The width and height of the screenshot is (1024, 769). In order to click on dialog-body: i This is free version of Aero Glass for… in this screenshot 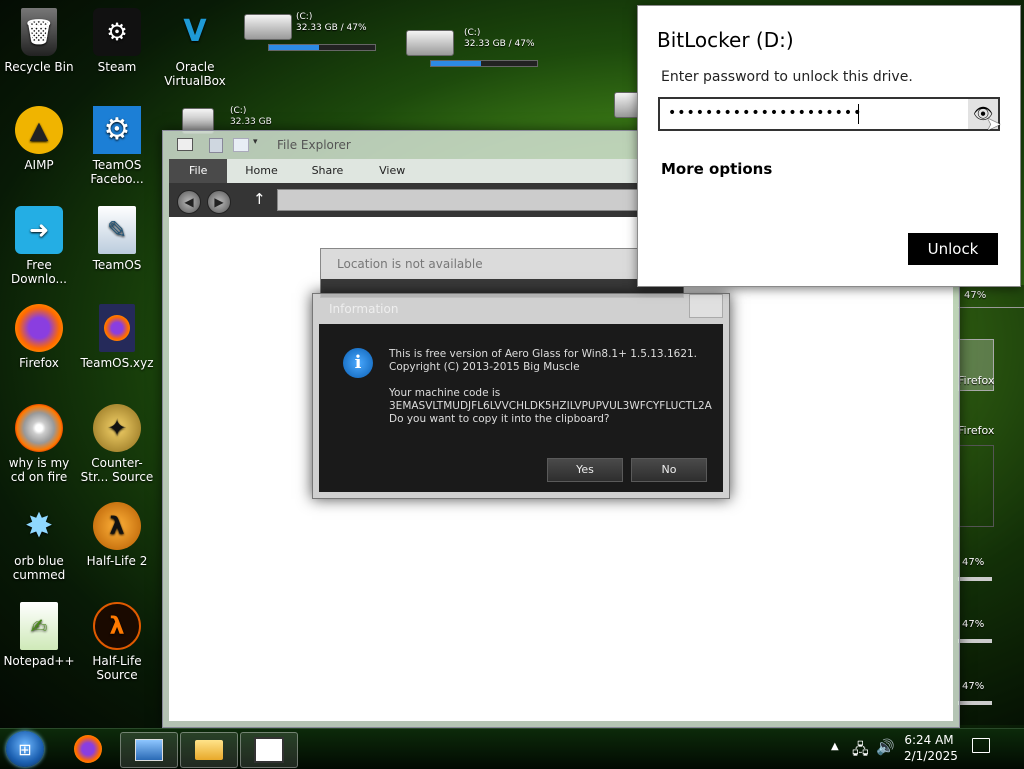, I will do `click(521, 408)`.